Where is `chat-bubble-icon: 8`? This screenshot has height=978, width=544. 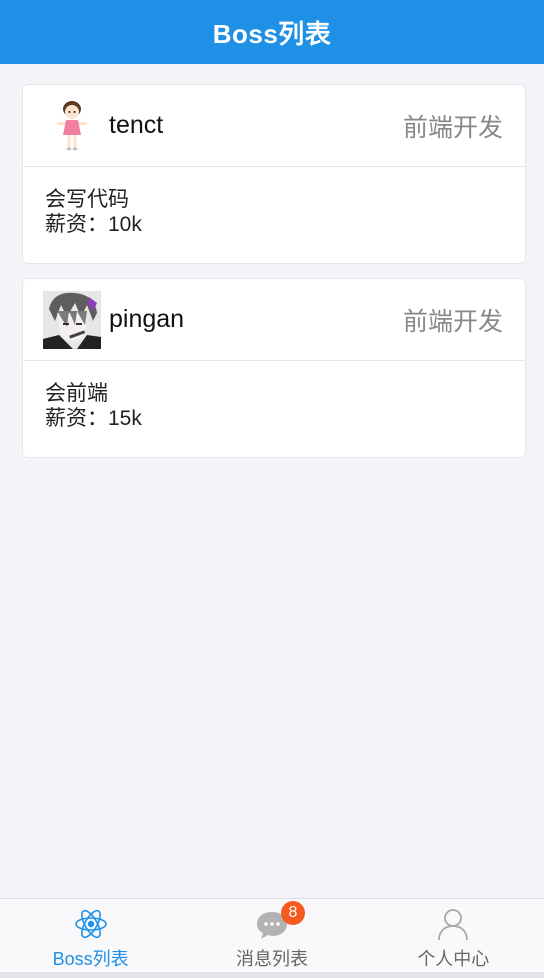
chat-bubble-icon: 8 is located at coordinates (280, 921).